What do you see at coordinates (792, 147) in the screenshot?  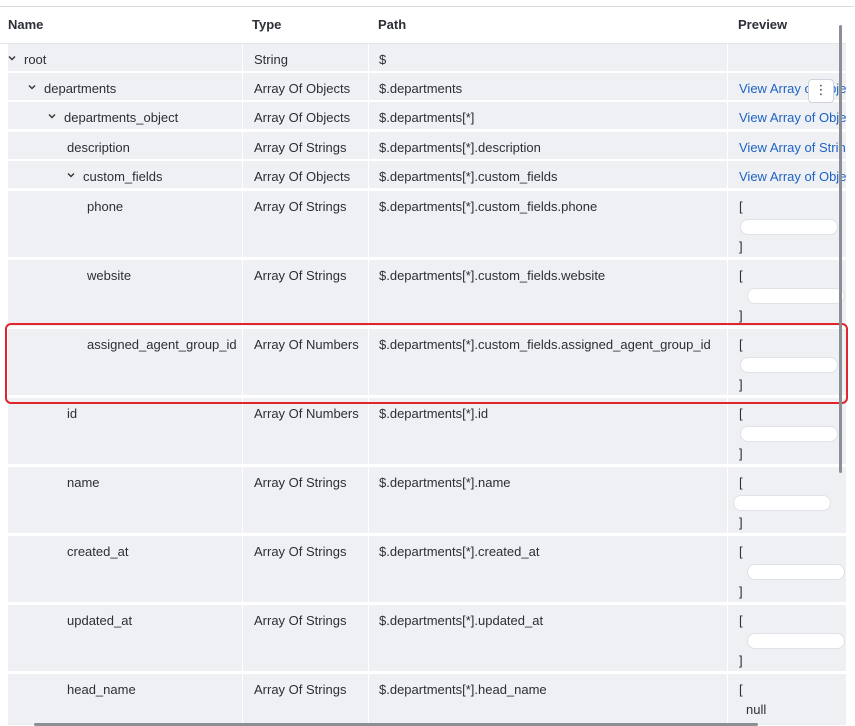 I see `view-array-link: View Array of Strings` at bounding box center [792, 147].